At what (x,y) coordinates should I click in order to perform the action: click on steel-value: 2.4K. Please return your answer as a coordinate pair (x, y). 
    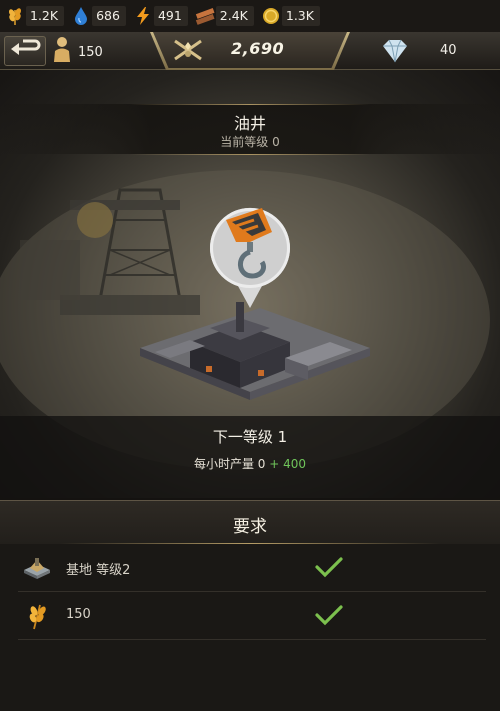
    Looking at the image, I should click on (234, 16).